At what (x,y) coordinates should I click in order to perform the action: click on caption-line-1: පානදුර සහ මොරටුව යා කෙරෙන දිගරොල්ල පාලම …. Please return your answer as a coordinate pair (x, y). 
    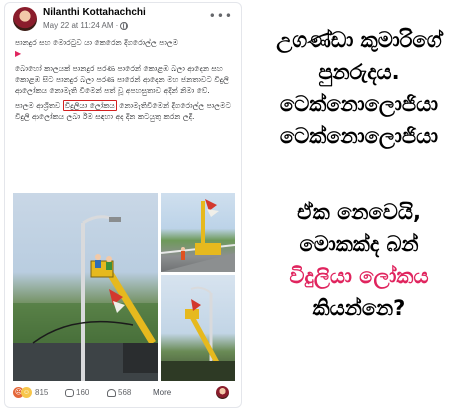
    Looking at the image, I should click on (123, 48).